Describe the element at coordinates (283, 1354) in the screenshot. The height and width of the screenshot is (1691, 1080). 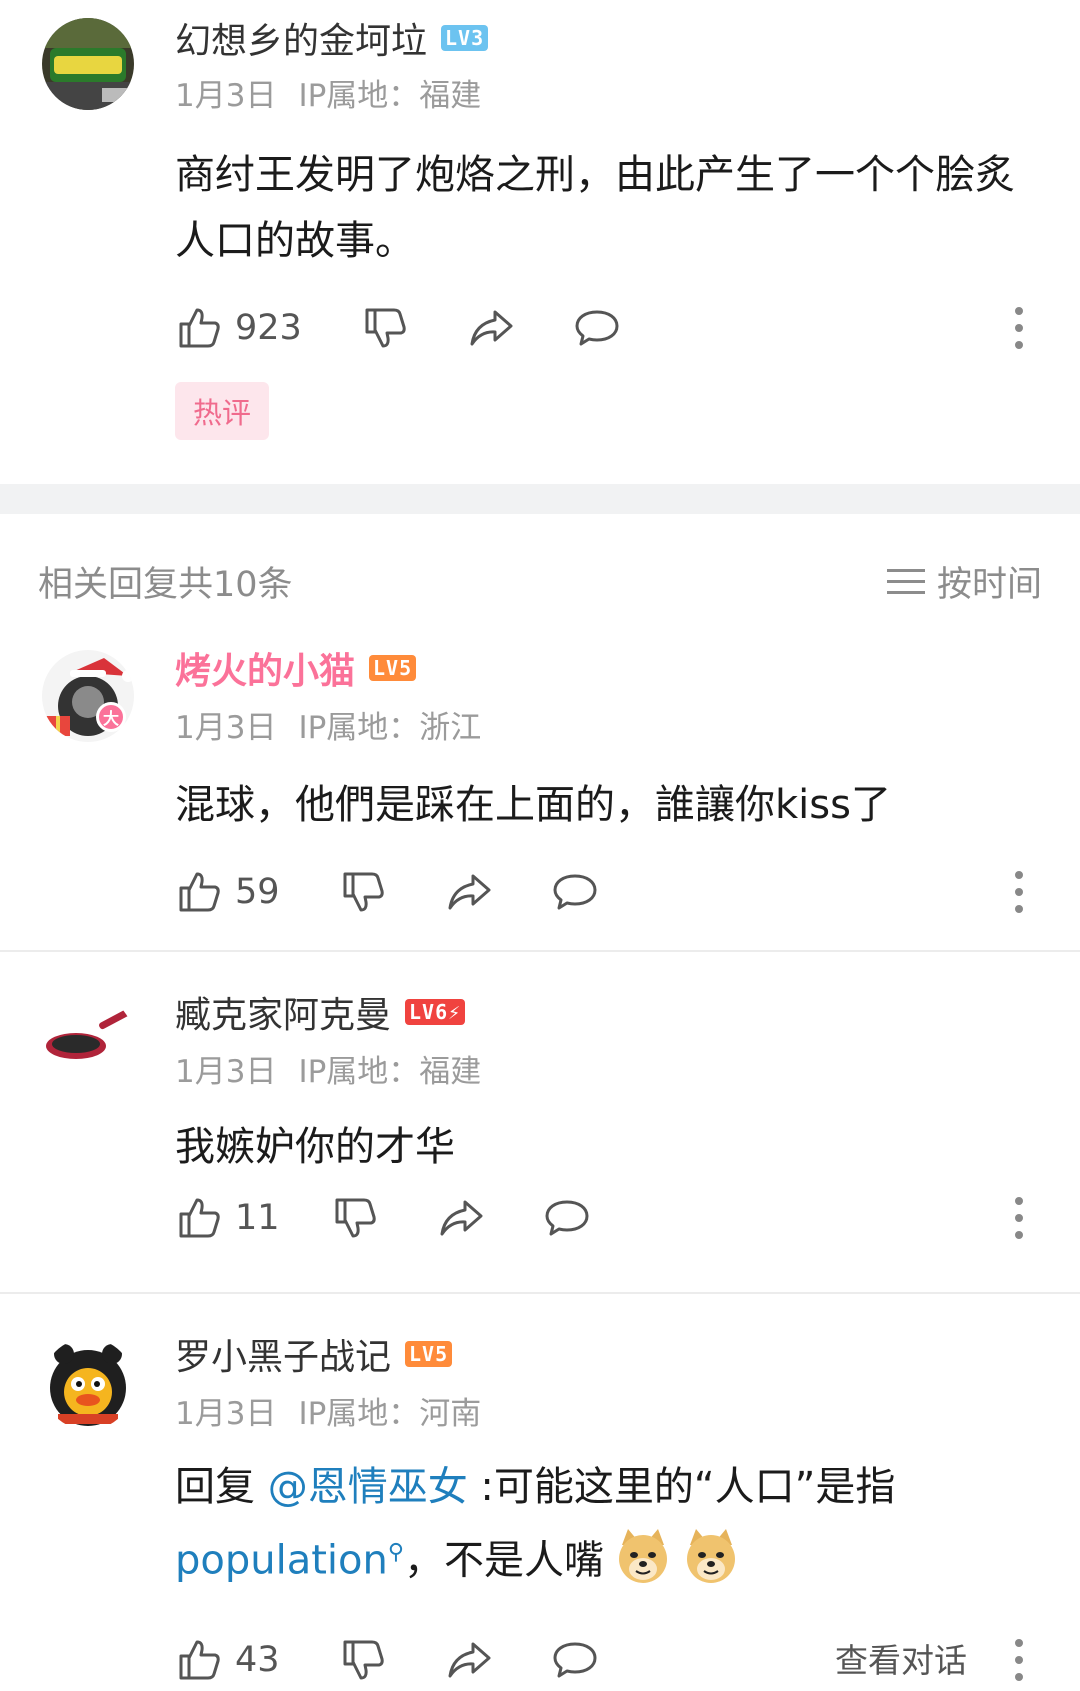
I see `username: 罗小黑子战记` at that location.